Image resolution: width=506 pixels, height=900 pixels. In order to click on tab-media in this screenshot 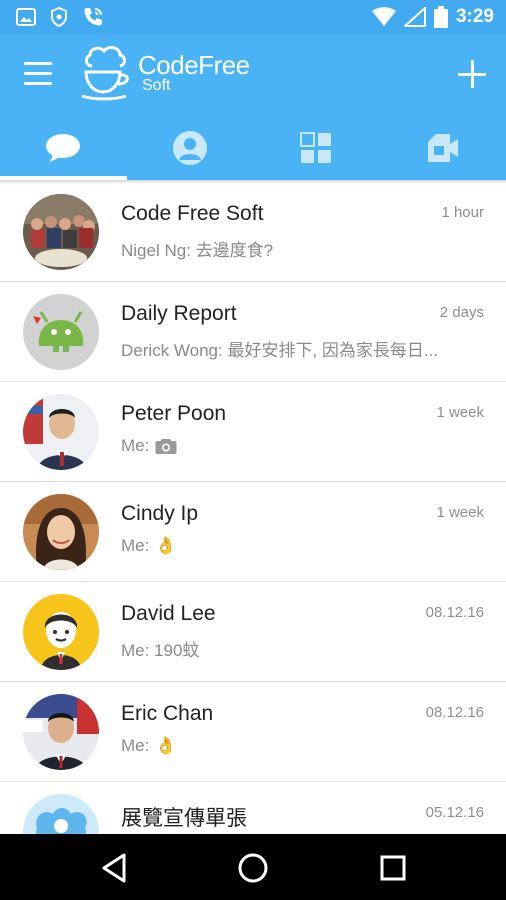, I will do `click(443, 148)`.